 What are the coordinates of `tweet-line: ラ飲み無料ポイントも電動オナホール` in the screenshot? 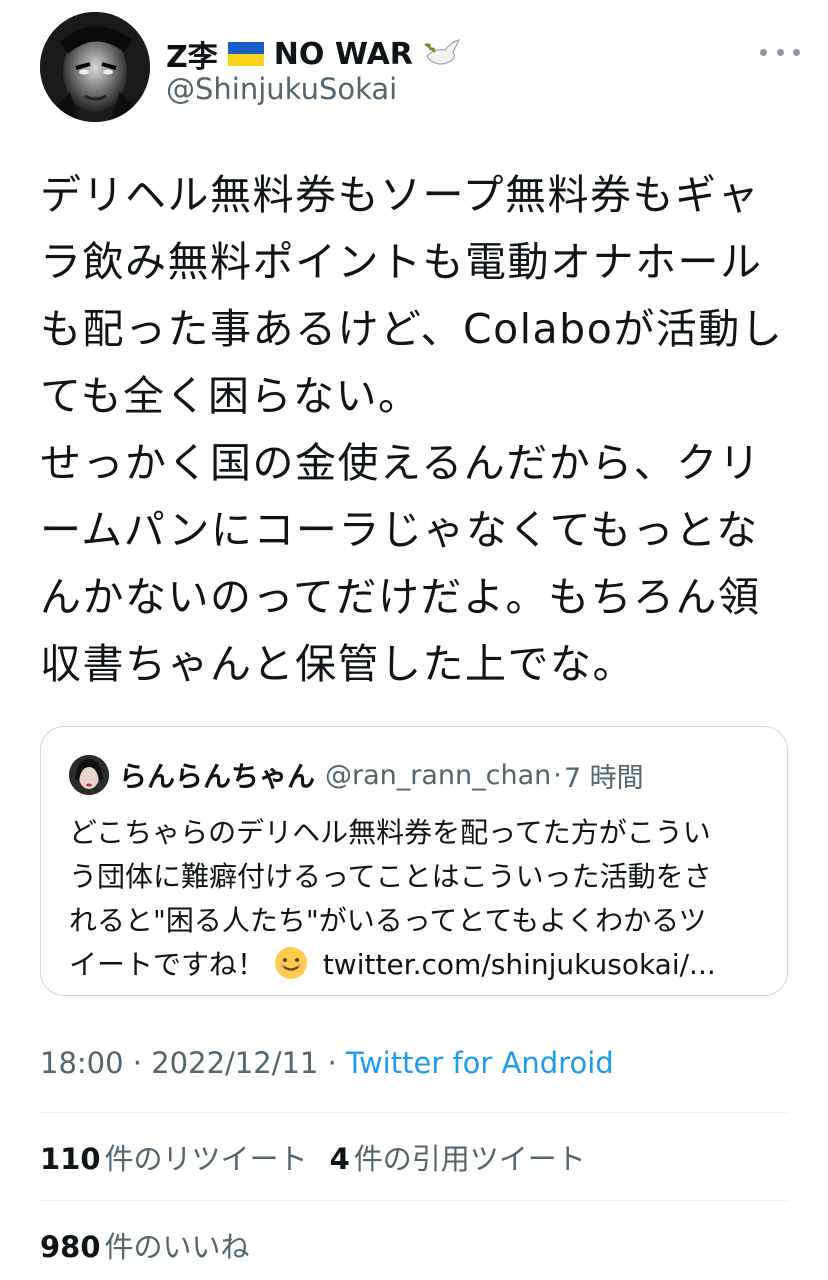 It's located at (401, 262).